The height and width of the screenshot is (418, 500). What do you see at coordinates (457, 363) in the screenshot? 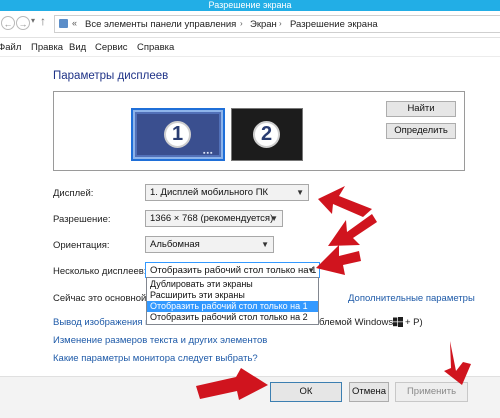
I see `annotation-arrow-apply-icon` at bounding box center [457, 363].